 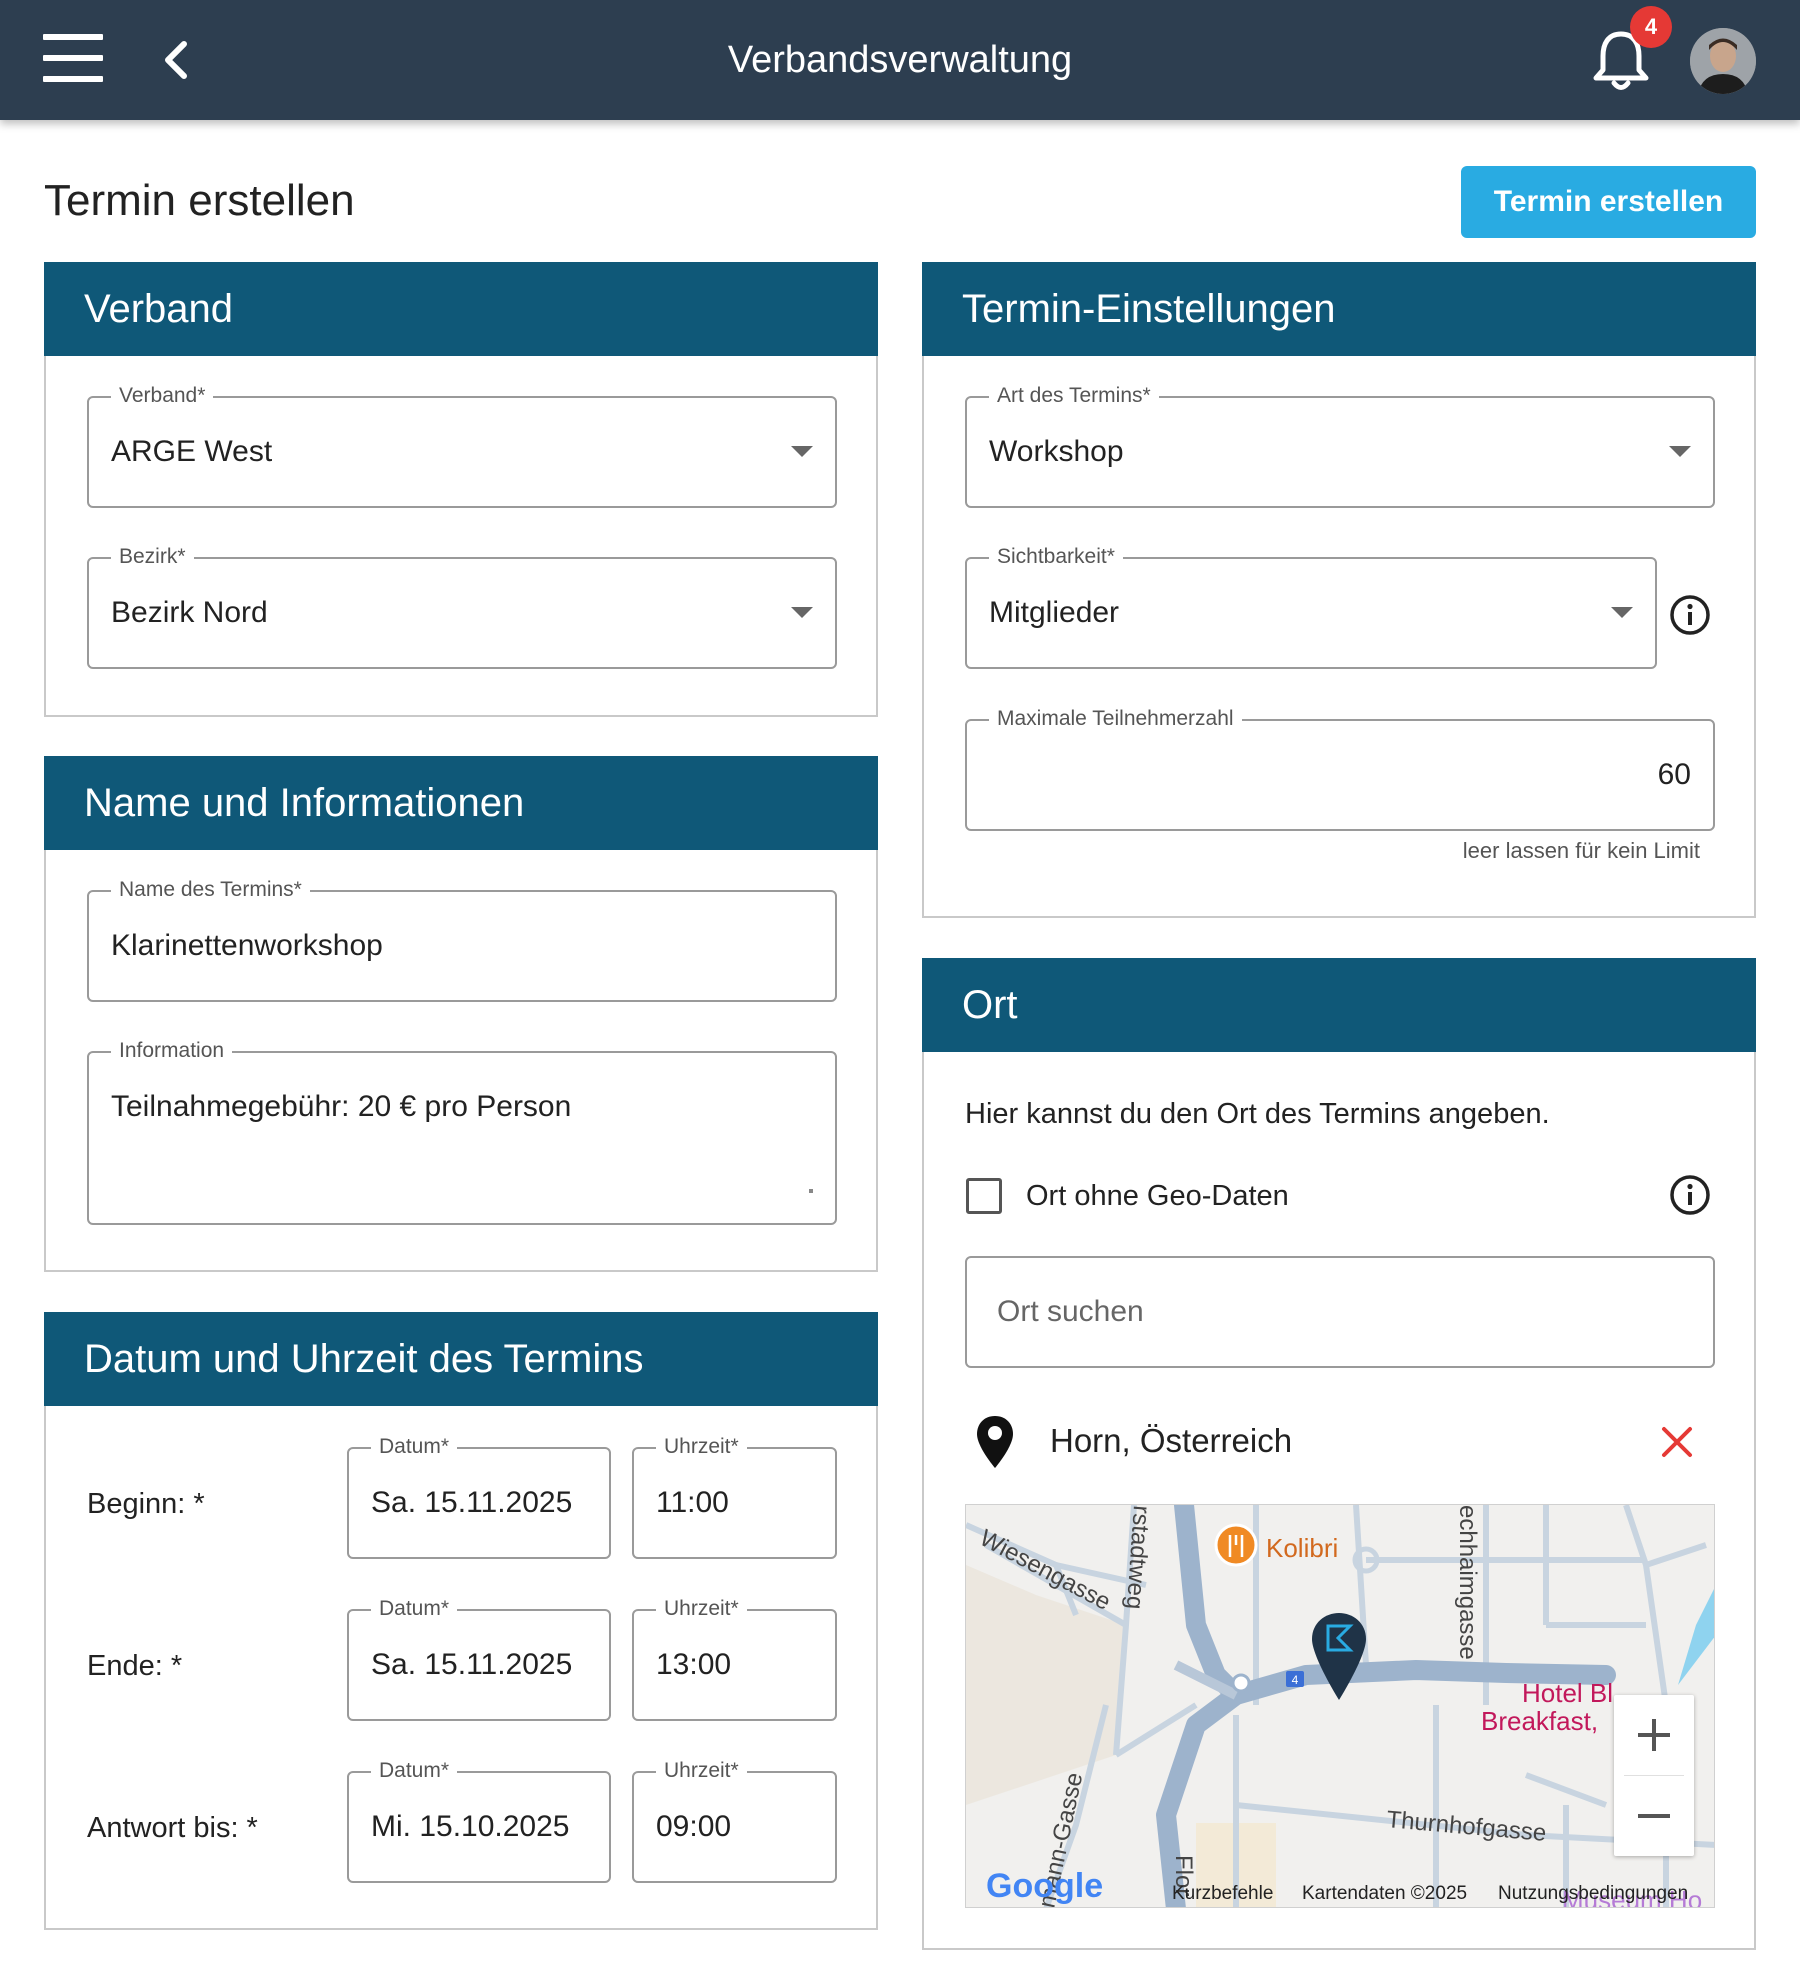 What do you see at coordinates (189, 612) in the screenshot?
I see `bezirk-select-value: Bezirk Nord` at bounding box center [189, 612].